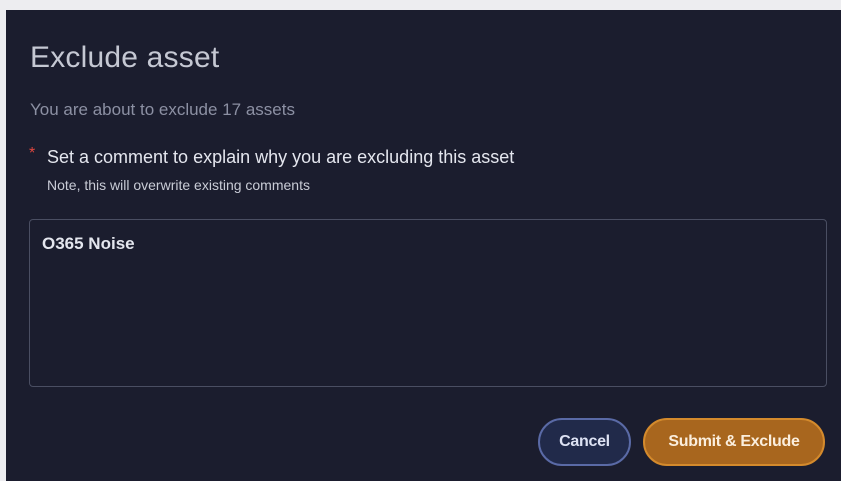  I want to click on cancel-button: Cancel, so click(584, 442).